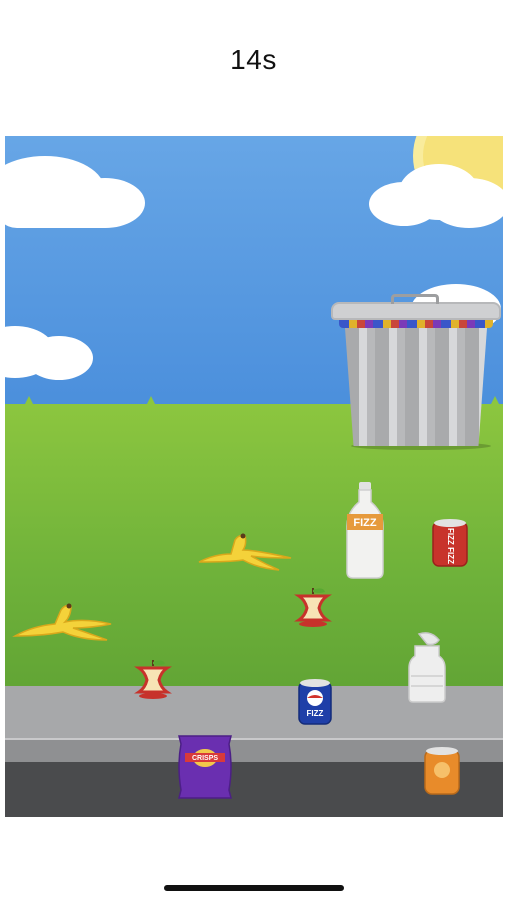  Describe the element at coordinates (205, 758) in the screenshot. I see `crisps-label: CRISPS` at that location.